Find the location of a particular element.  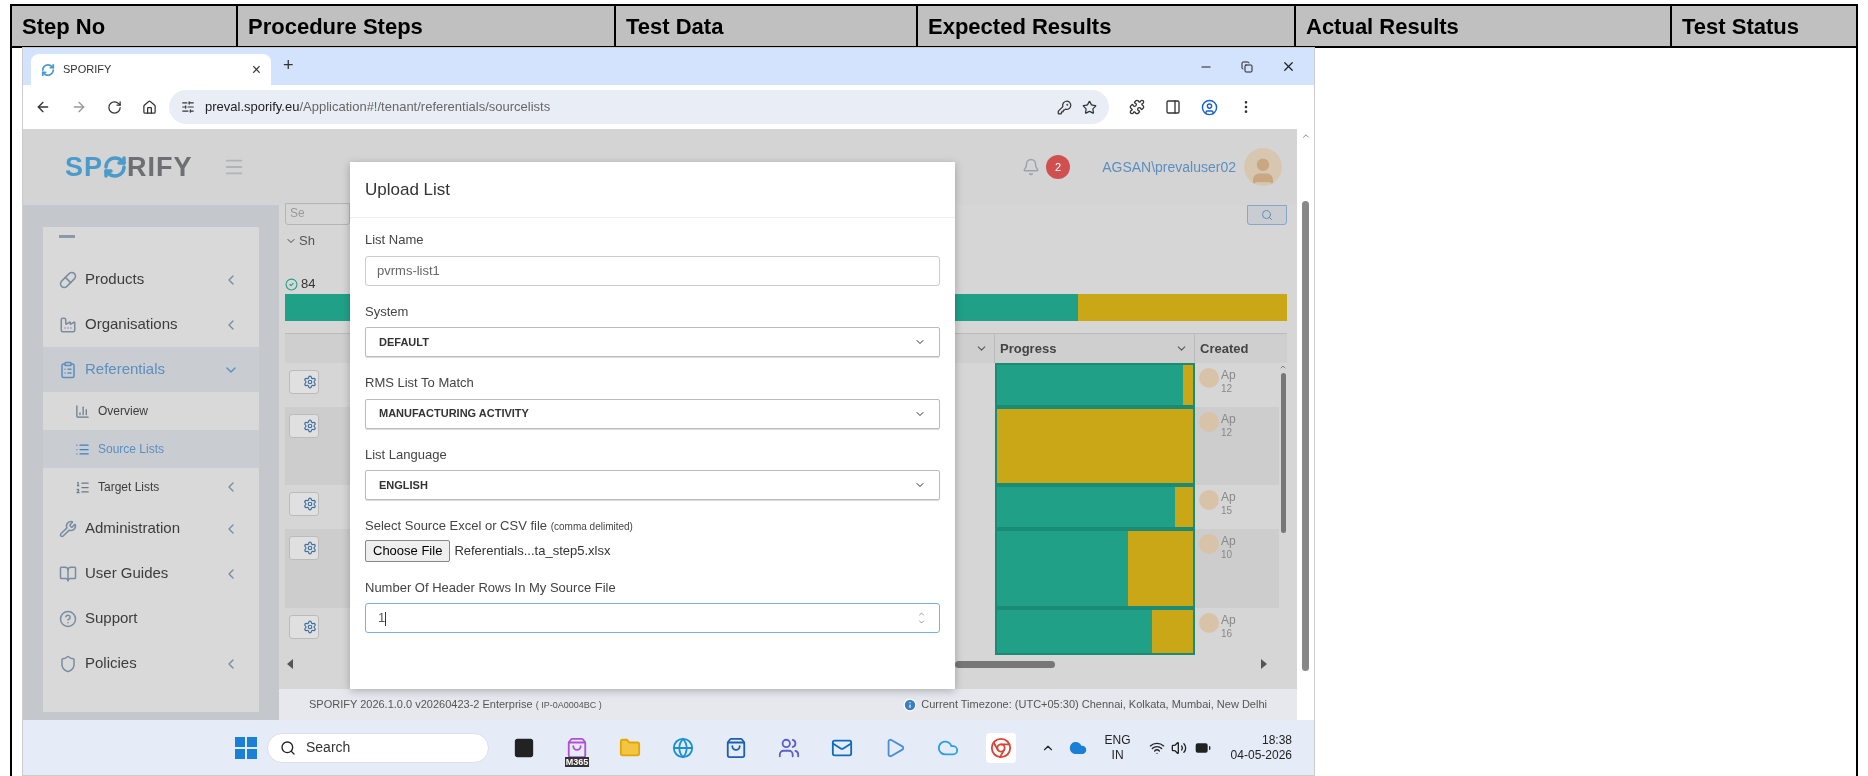

select-field: ENGLISH is located at coordinates (652, 485).